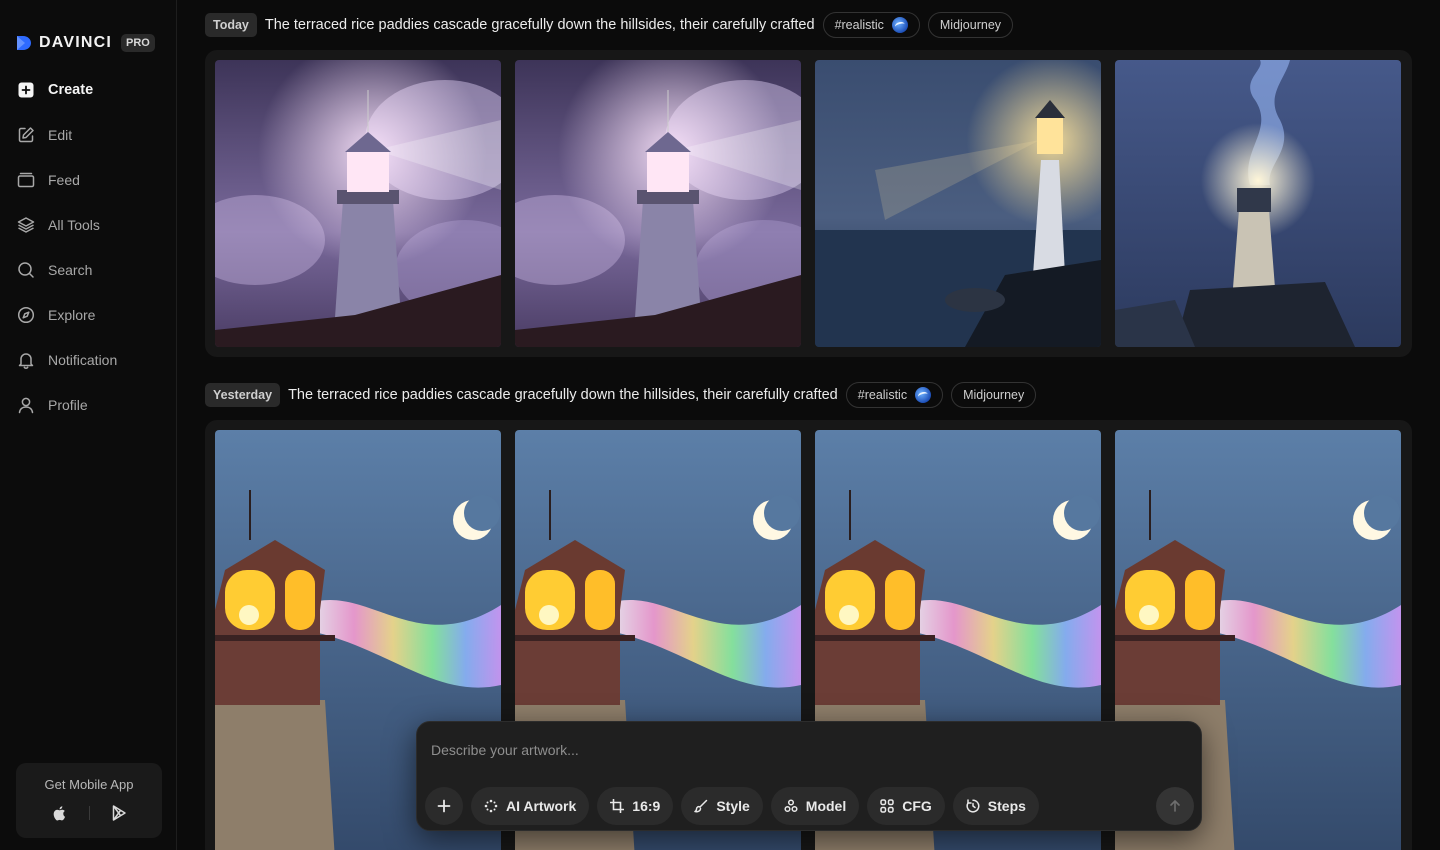 Image resolution: width=1440 pixels, height=850 pixels. Describe the element at coordinates (917, 806) in the screenshot. I see `cfg-label: CFG` at that location.